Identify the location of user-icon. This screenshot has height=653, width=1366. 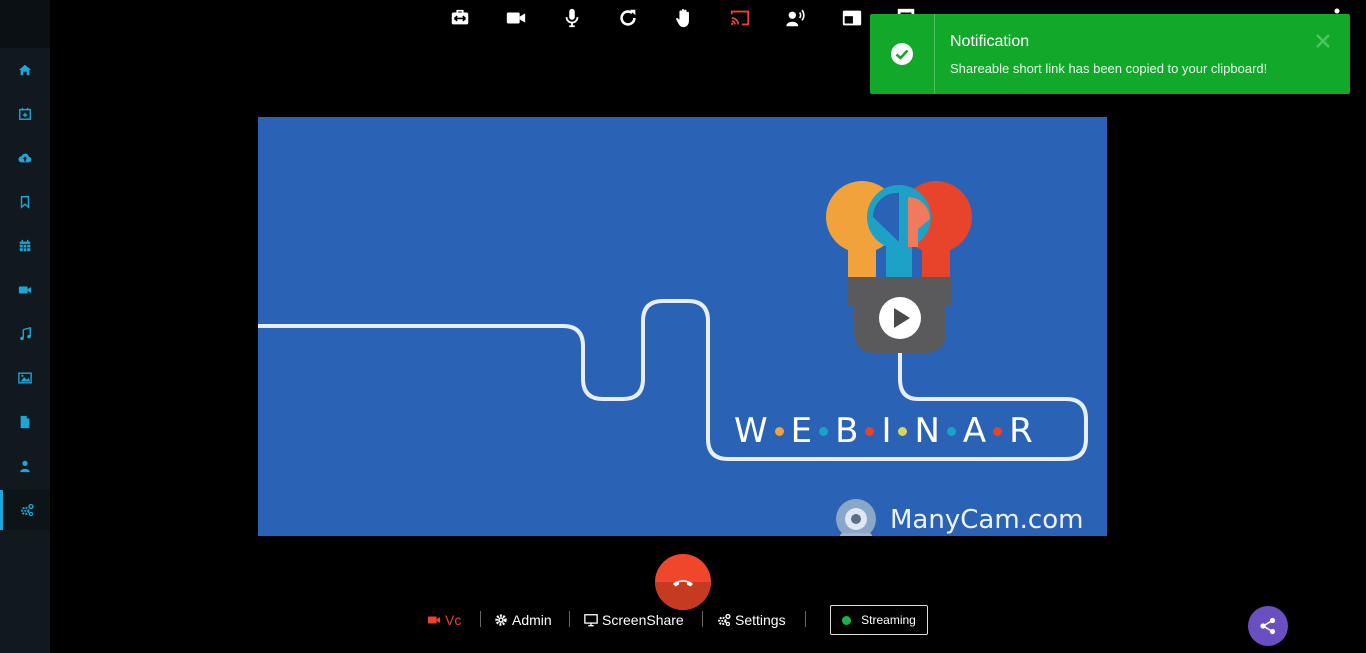
(25, 466).